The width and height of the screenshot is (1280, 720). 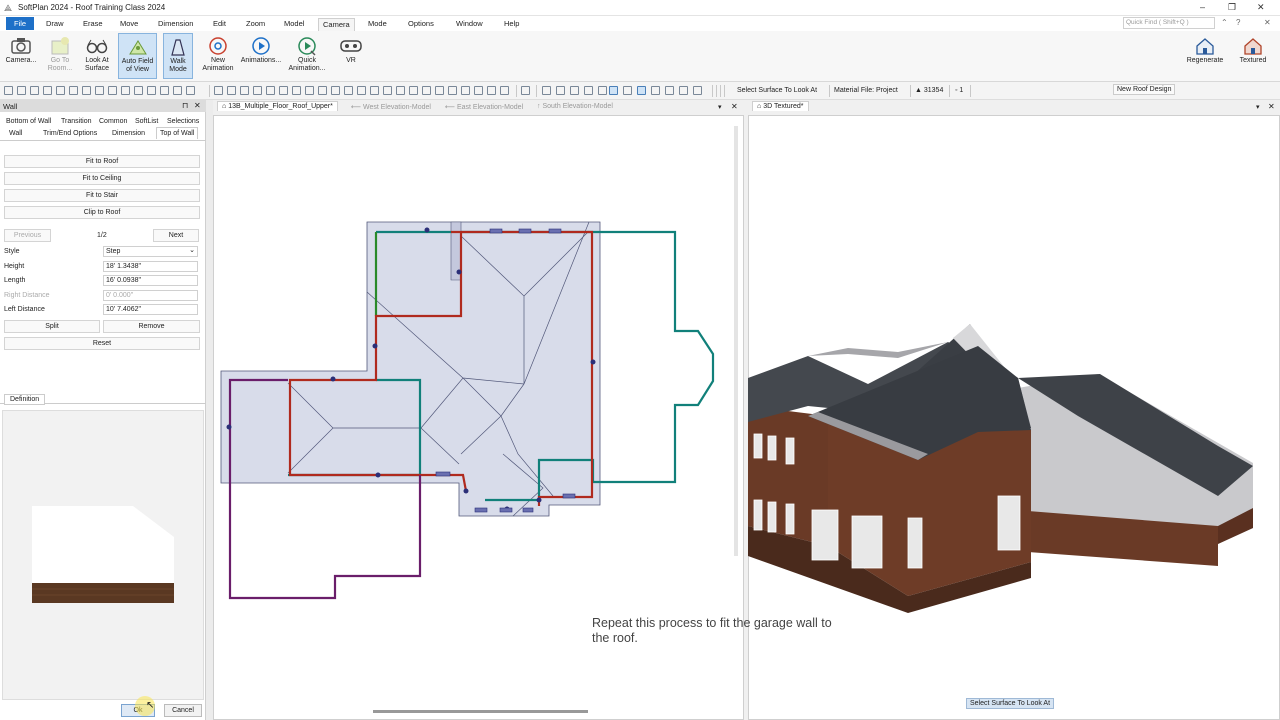 What do you see at coordinates (377, 24) in the screenshot?
I see `menu-mode: Mode` at bounding box center [377, 24].